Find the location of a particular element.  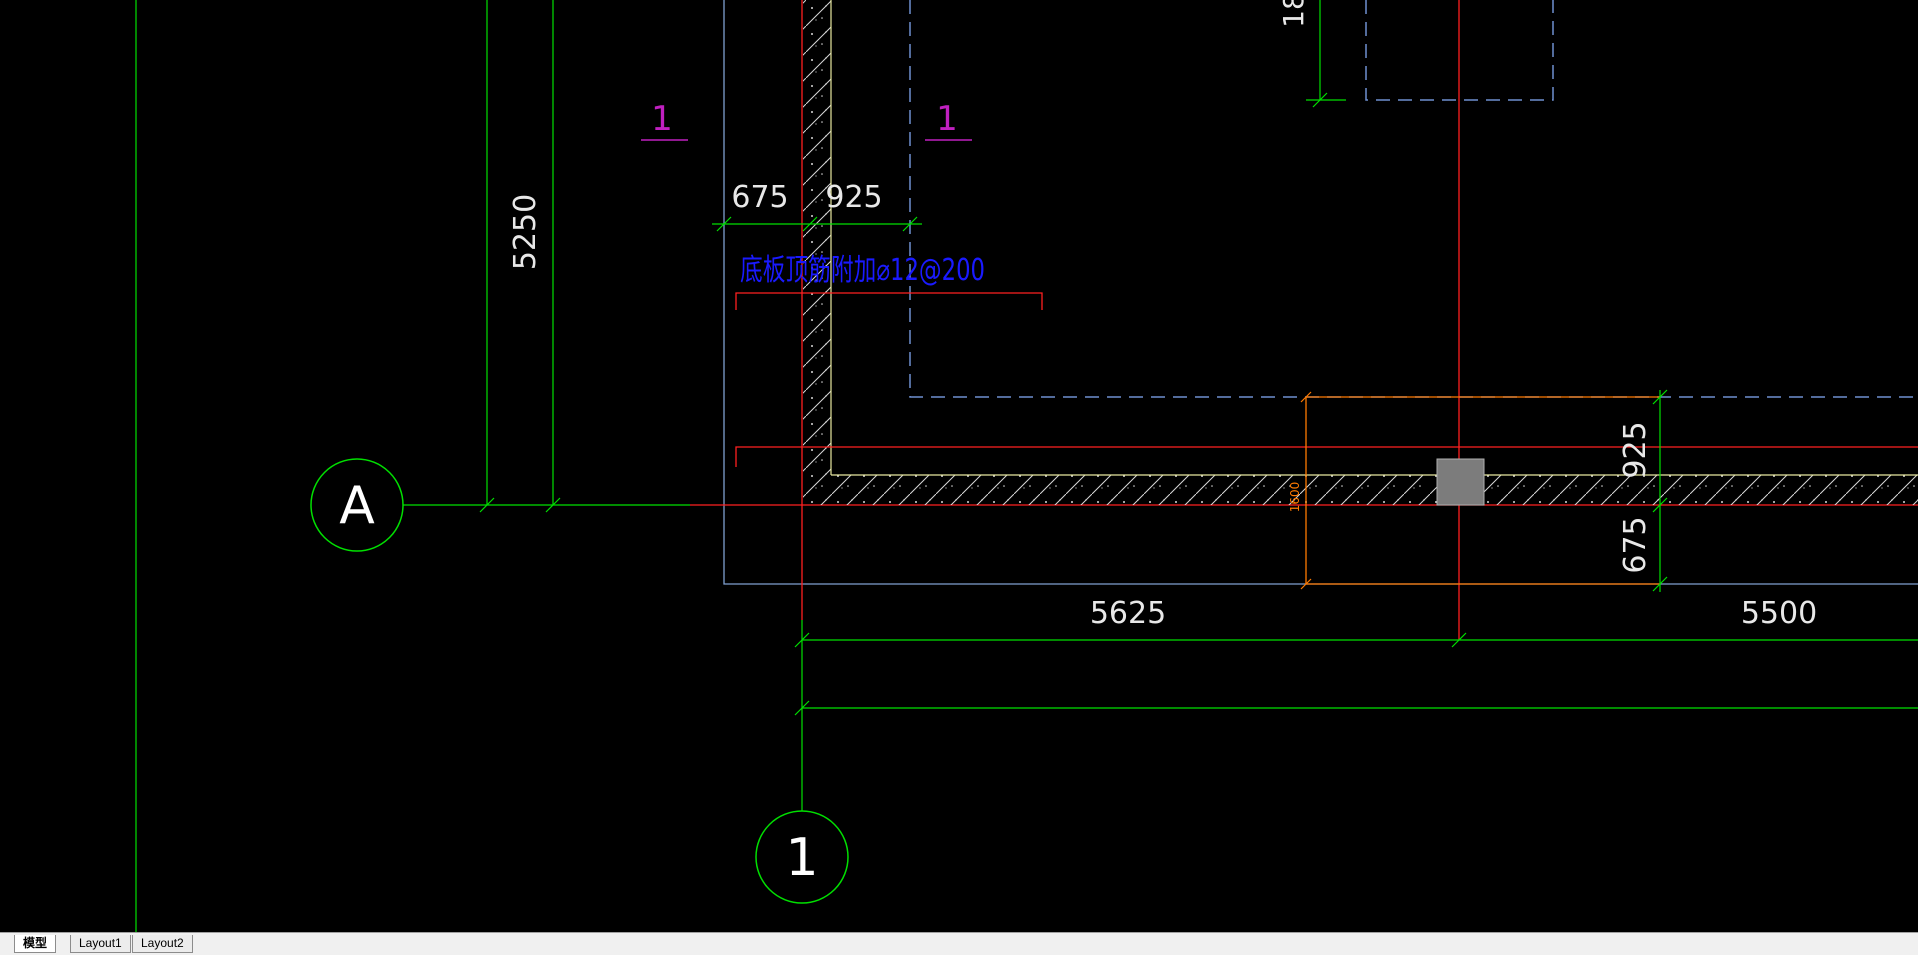

rebar-bracket-top is located at coordinates (889, 301).